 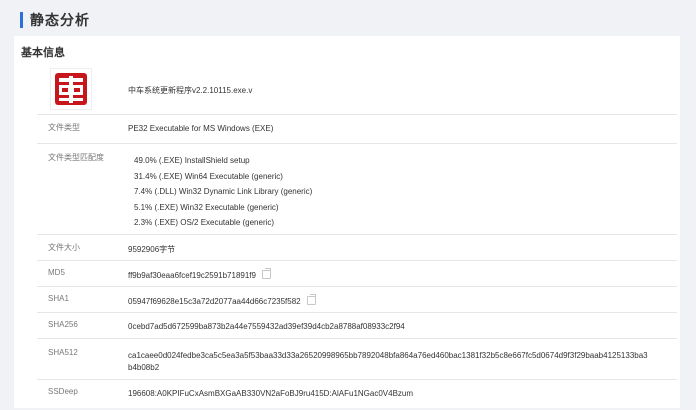 What do you see at coordinates (206, 207) in the screenshot?
I see `list-item: 5.1% (.EXE) Win32 Executable (generic)` at bounding box center [206, 207].